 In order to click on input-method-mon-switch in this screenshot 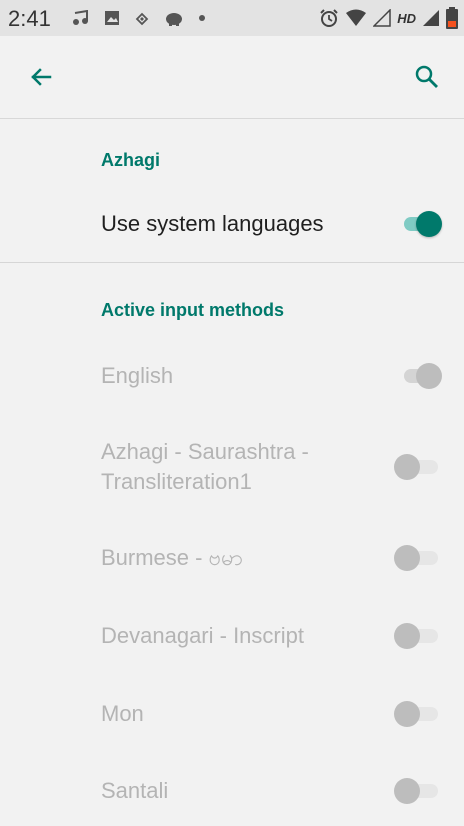, I will do `click(418, 714)`.